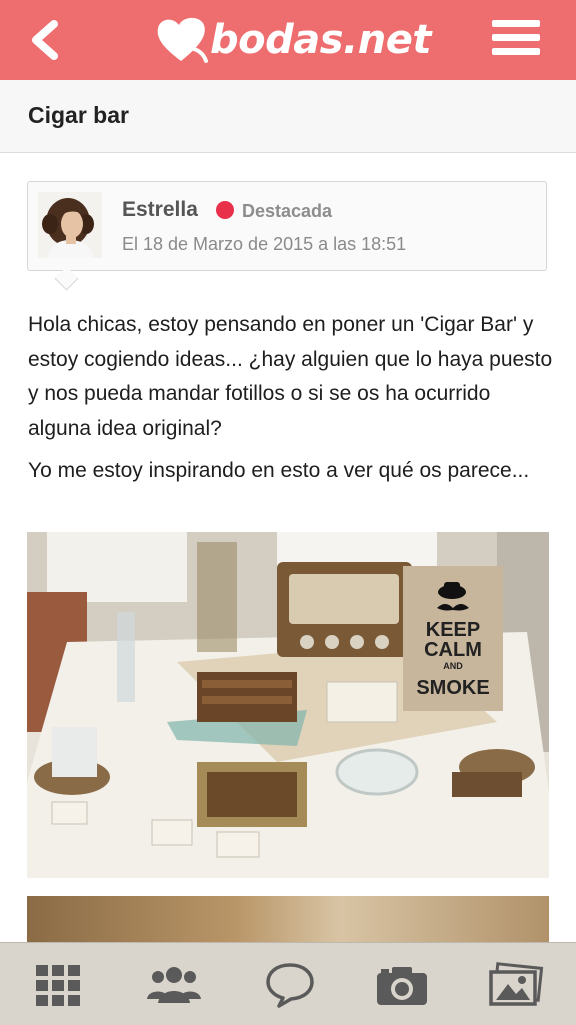 This screenshot has height=1025, width=576. I want to click on author-name: Estrella, so click(160, 210).